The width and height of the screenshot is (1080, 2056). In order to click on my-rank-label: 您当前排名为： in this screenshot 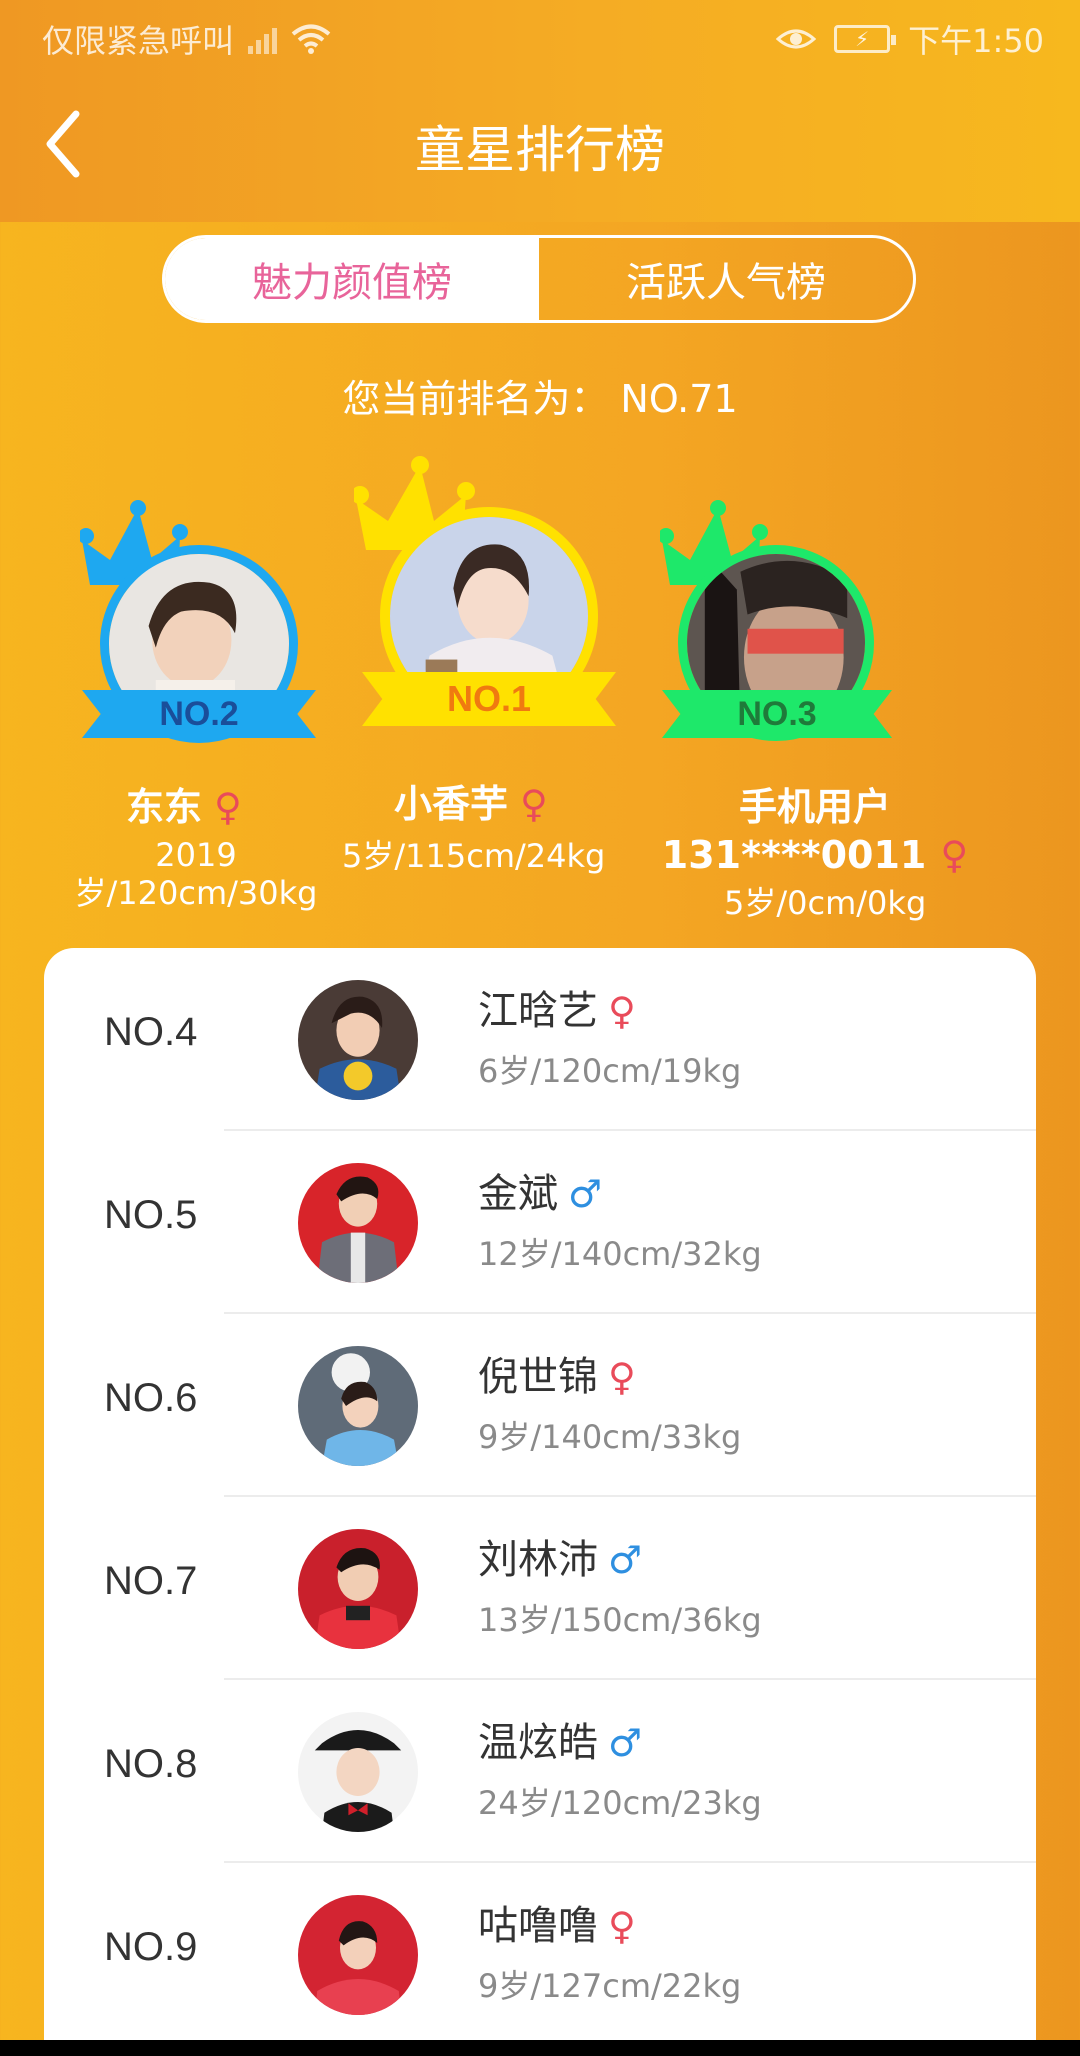, I will do `click(475, 399)`.